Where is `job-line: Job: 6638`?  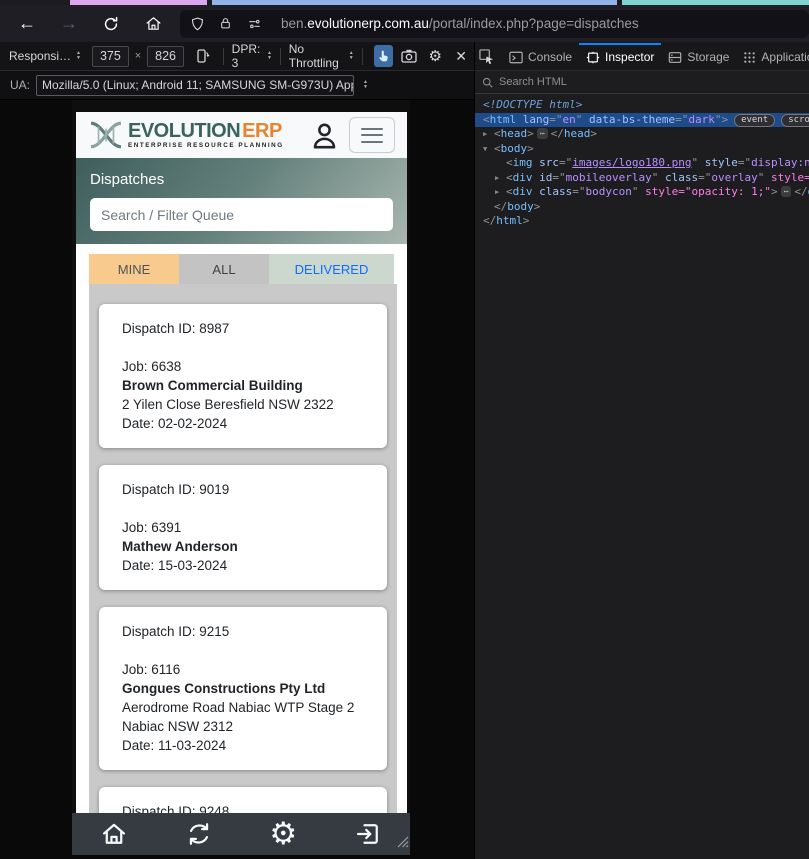
job-line: Job: 6638 is located at coordinates (152, 366).